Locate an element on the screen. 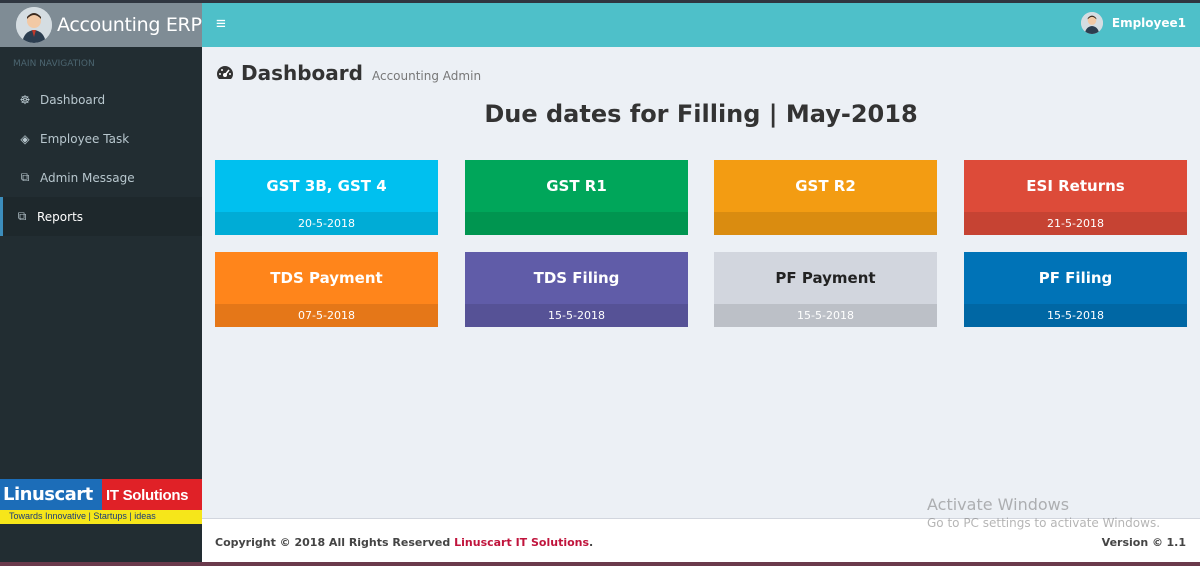 The height and width of the screenshot is (566, 1200). user-avatar is located at coordinates (34, 25).